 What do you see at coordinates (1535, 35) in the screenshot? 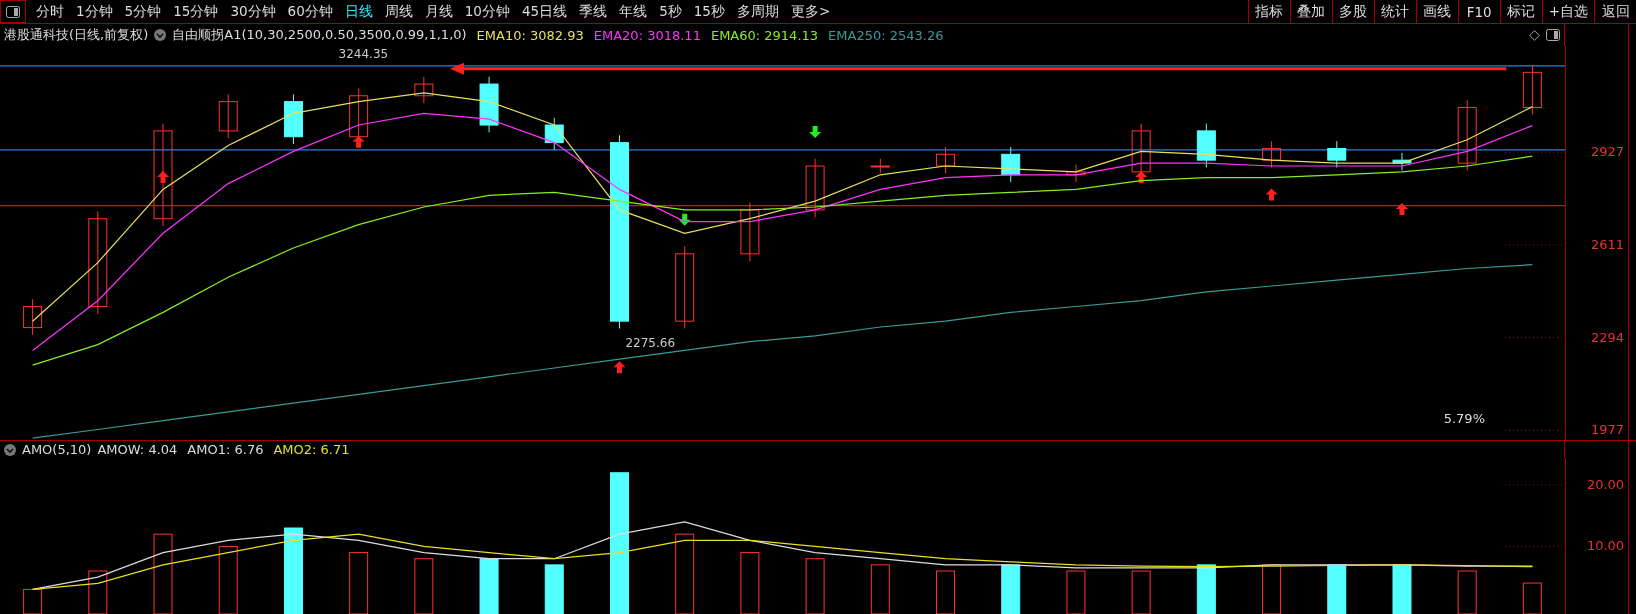
I see `diamond-icon` at bounding box center [1535, 35].